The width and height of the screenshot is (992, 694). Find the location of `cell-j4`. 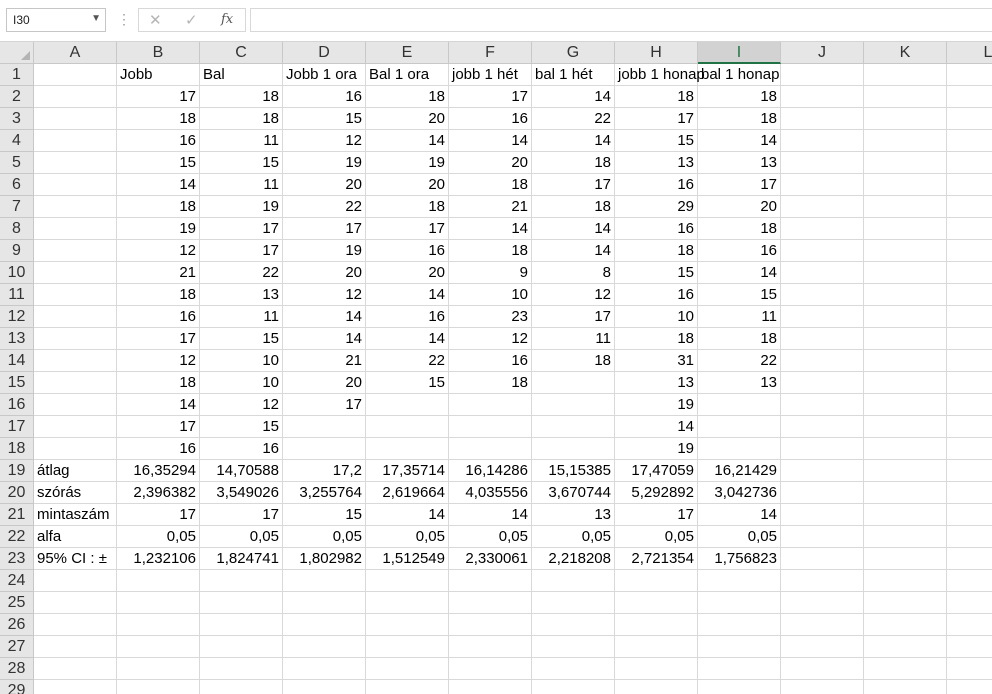

cell-j4 is located at coordinates (822, 141).